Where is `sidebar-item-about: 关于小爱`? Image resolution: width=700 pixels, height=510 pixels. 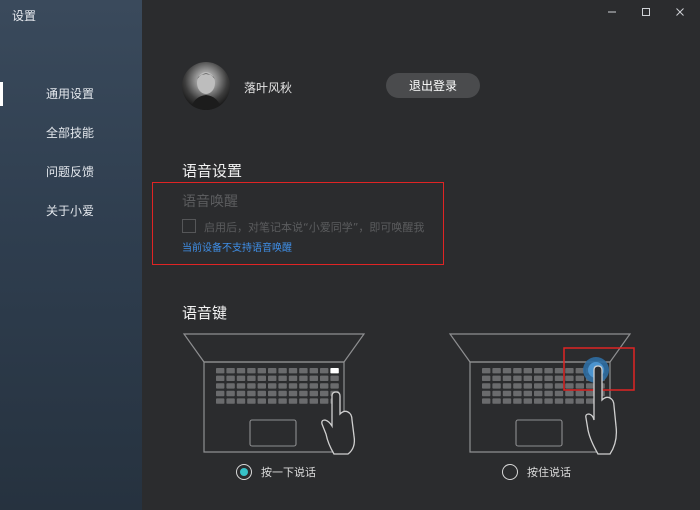 sidebar-item-about: 关于小爱 is located at coordinates (71, 218).